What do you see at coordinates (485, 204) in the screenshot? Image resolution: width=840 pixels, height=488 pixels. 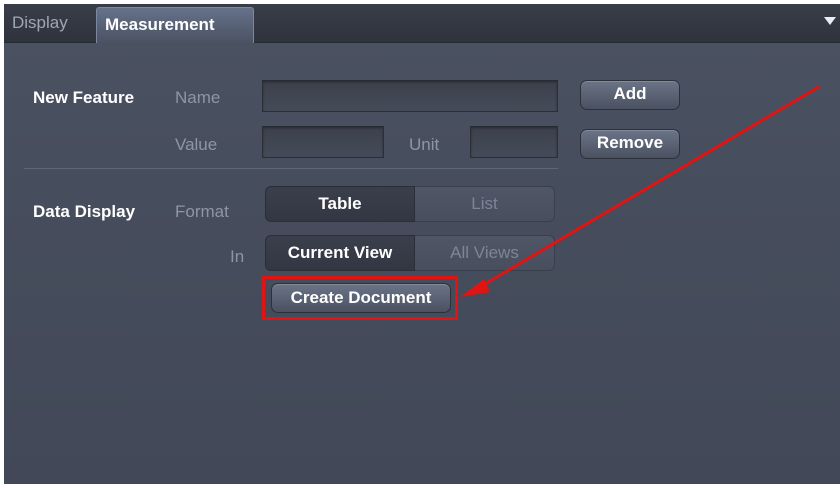 I see `format-option-list: List` at bounding box center [485, 204].